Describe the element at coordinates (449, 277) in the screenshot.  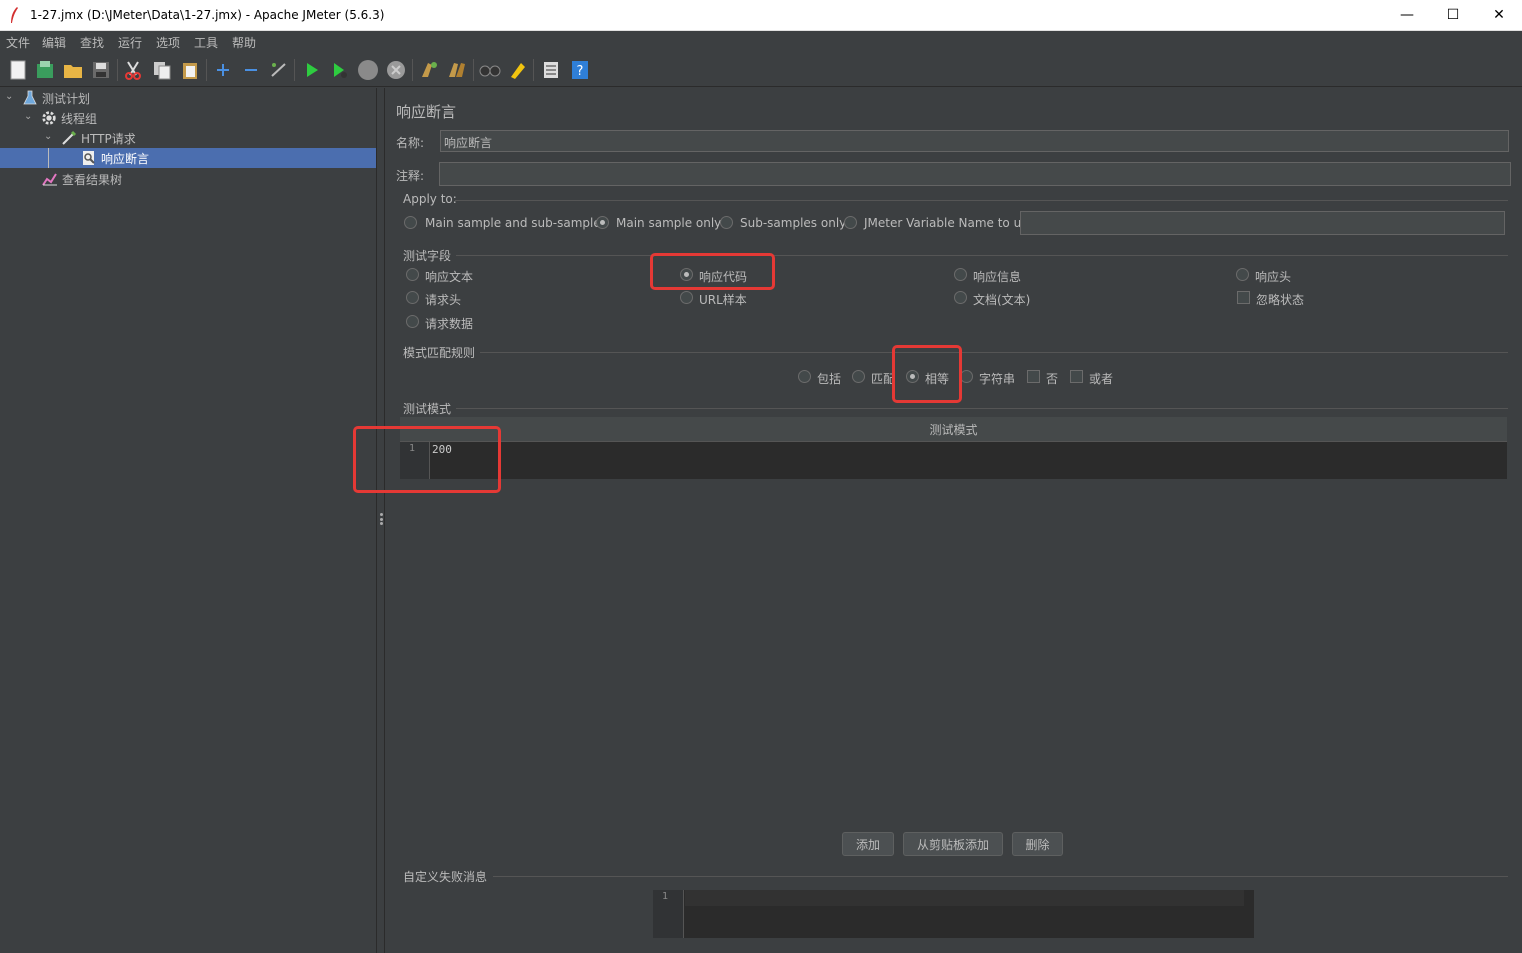
I see `test-field-option-label: 响应文本` at that location.